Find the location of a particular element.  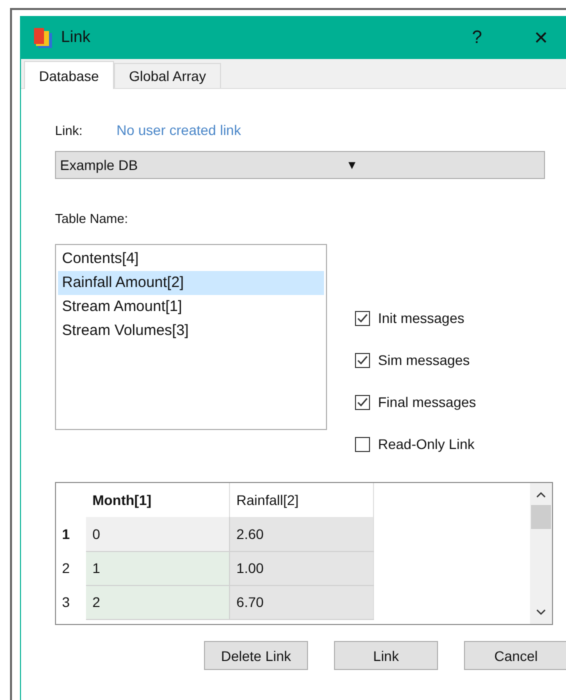

table-cell: 0 is located at coordinates (158, 534).